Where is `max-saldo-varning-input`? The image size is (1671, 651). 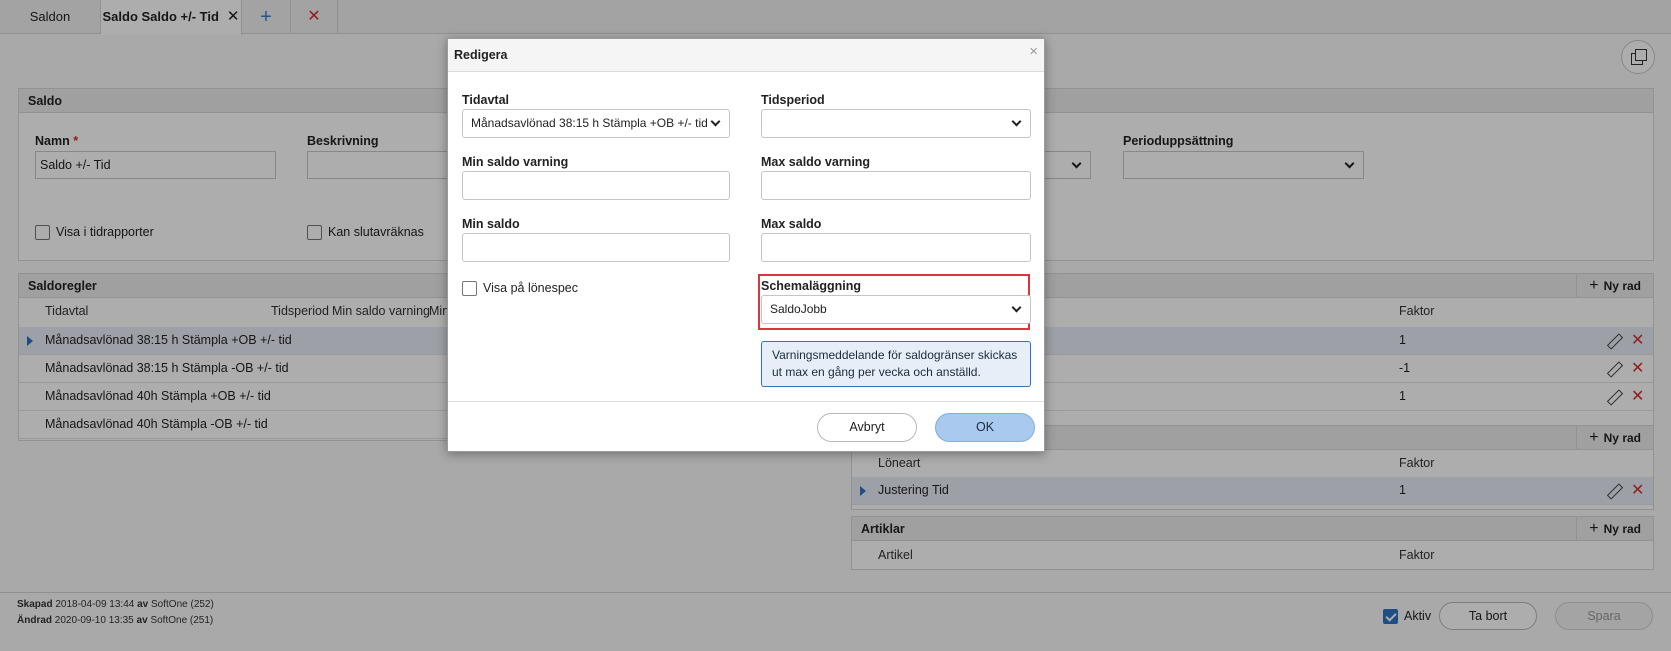 max-saldo-varning-input is located at coordinates (896, 185).